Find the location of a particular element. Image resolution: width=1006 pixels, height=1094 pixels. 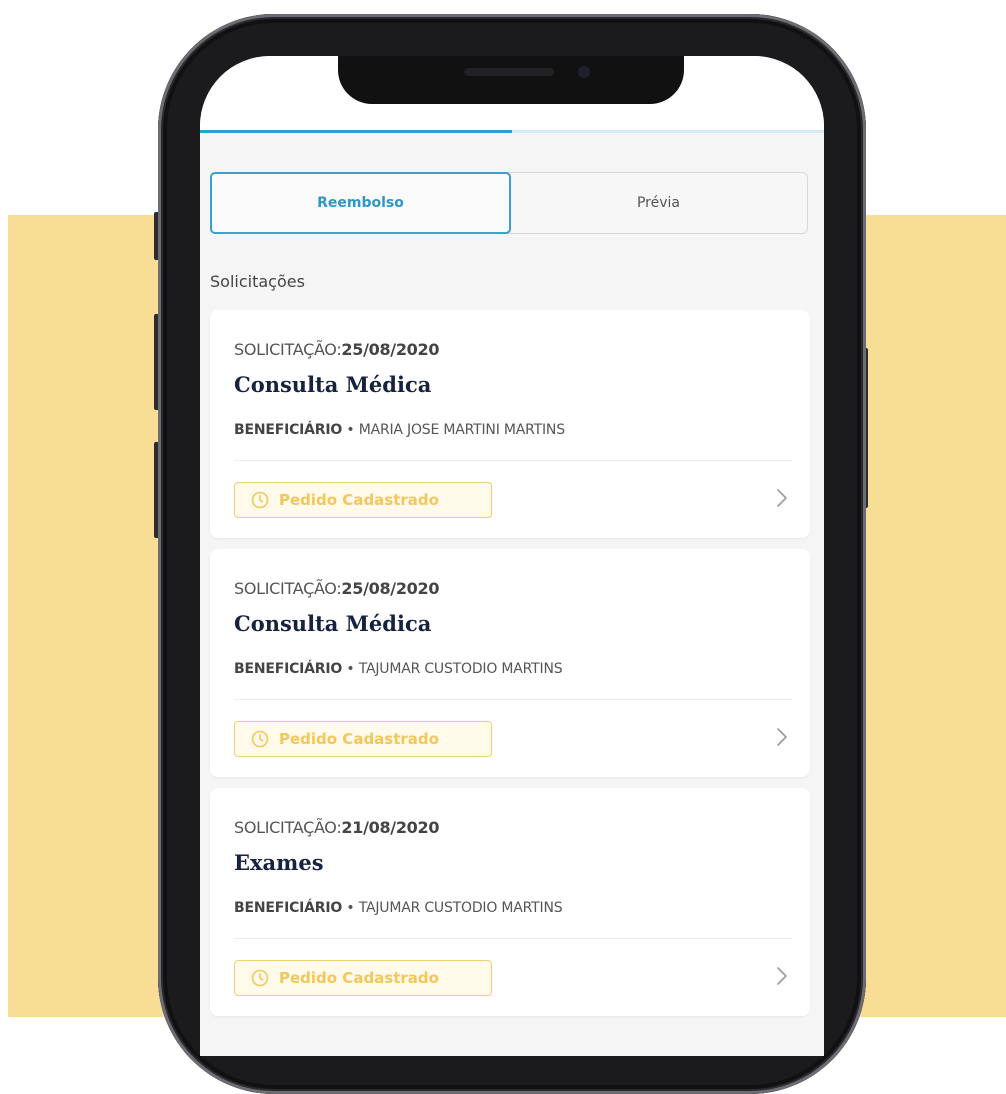

section-title: Solicitações is located at coordinates (257, 281).